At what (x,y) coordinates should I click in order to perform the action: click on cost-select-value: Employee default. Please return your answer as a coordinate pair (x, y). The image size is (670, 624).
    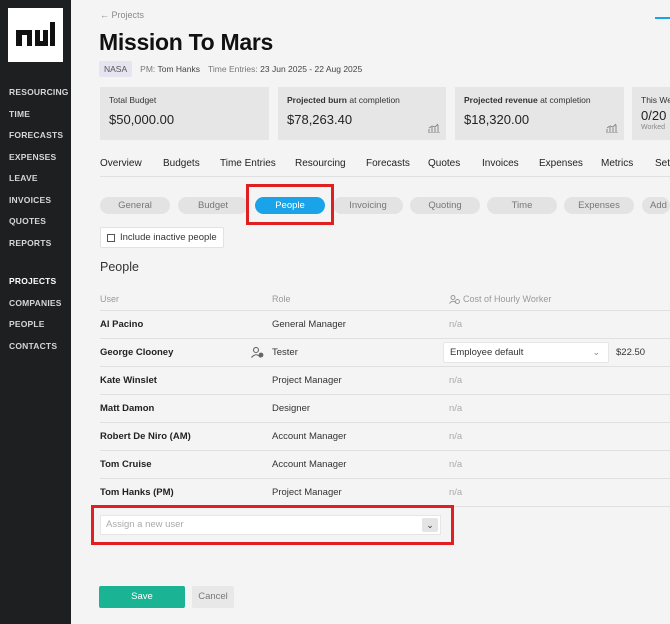
    Looking at the image, I should click on (487, 352).